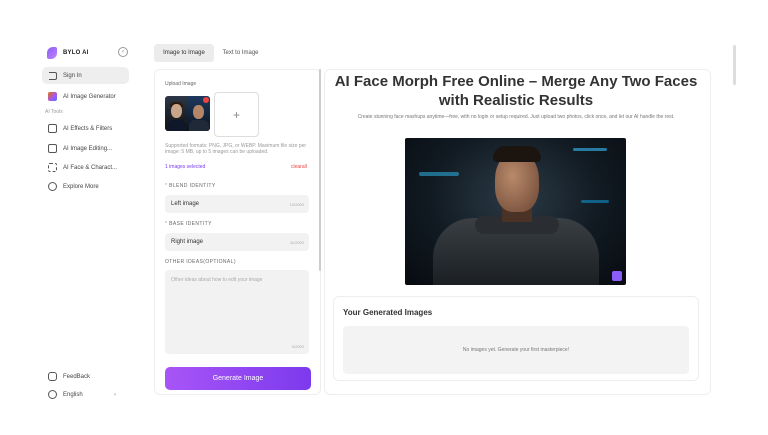 The width and height of the screenshot is (768, 435). What do you see at coordinates (237, 242) in the screenshot?
I see `base-identity-input: Right image 11/2000` at bounding box center [237, 242].